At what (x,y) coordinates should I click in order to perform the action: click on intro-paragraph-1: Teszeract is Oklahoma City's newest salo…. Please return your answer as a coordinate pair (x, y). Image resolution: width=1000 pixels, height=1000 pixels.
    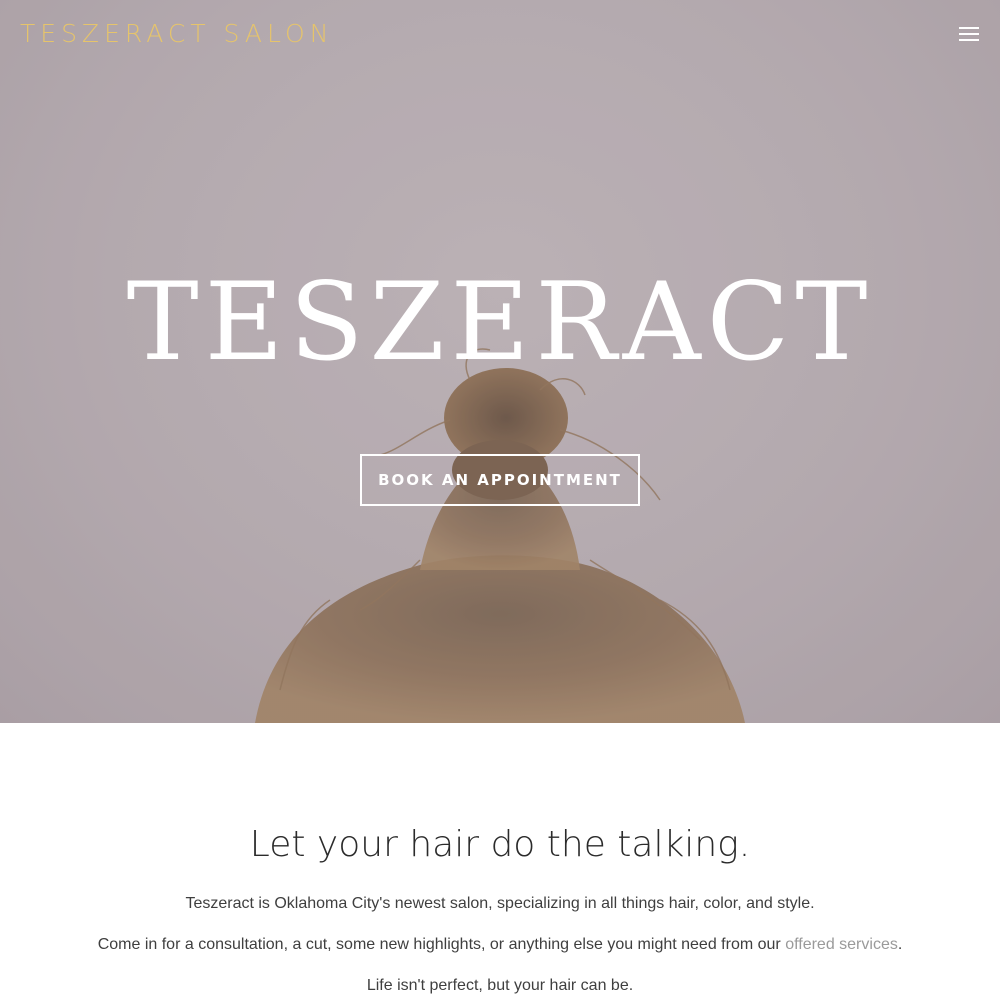
    Looking at the image, I should click on (500, 903).